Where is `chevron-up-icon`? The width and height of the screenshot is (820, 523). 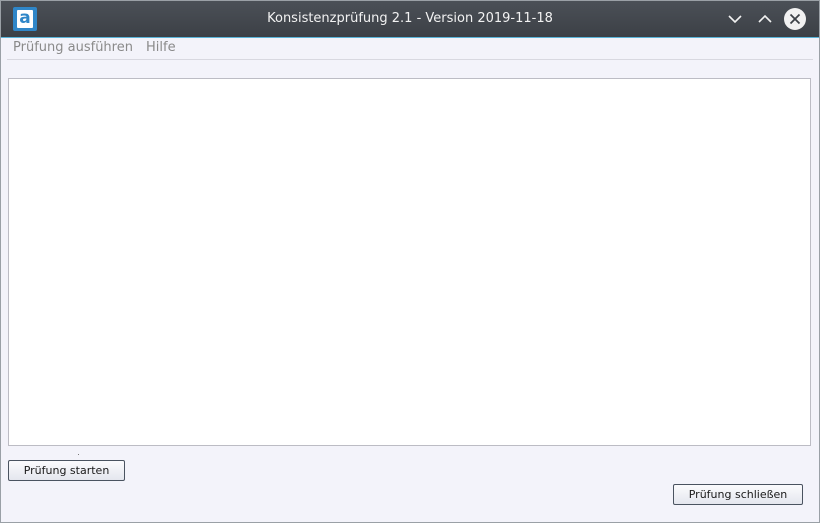 chevron-up-icon is located at coordinates (765, 18).